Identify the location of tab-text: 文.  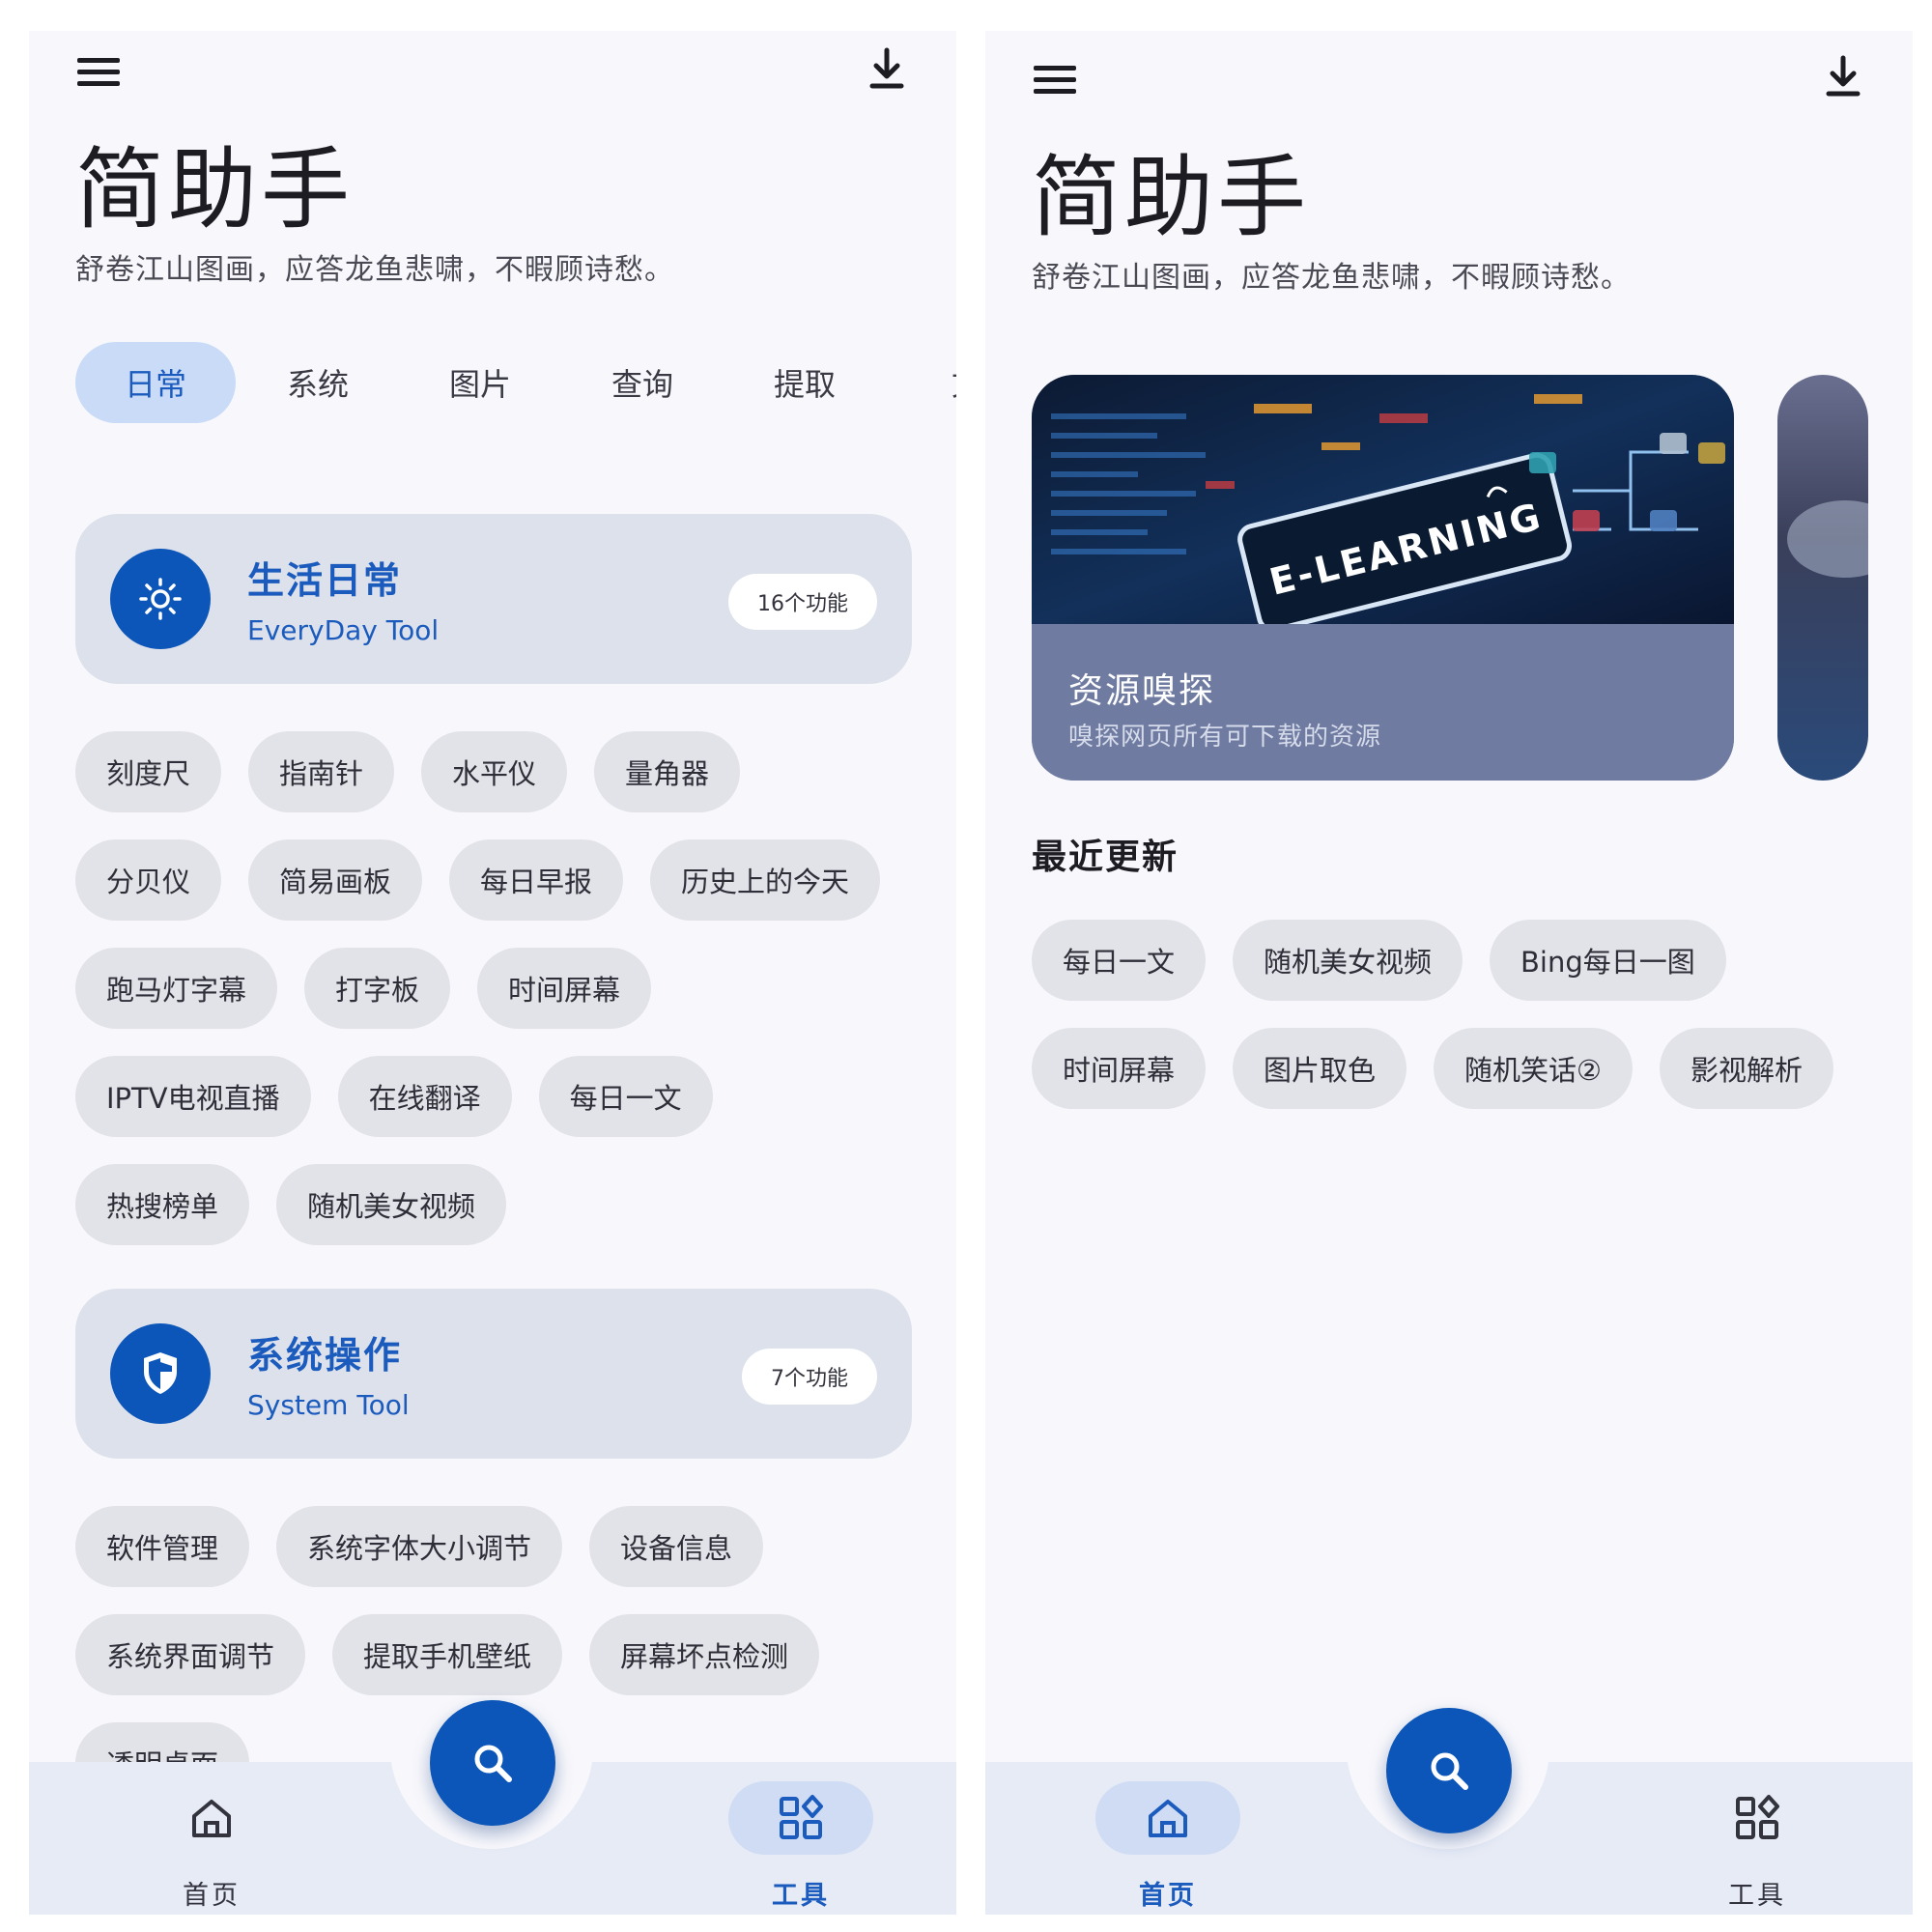
(921, 382).